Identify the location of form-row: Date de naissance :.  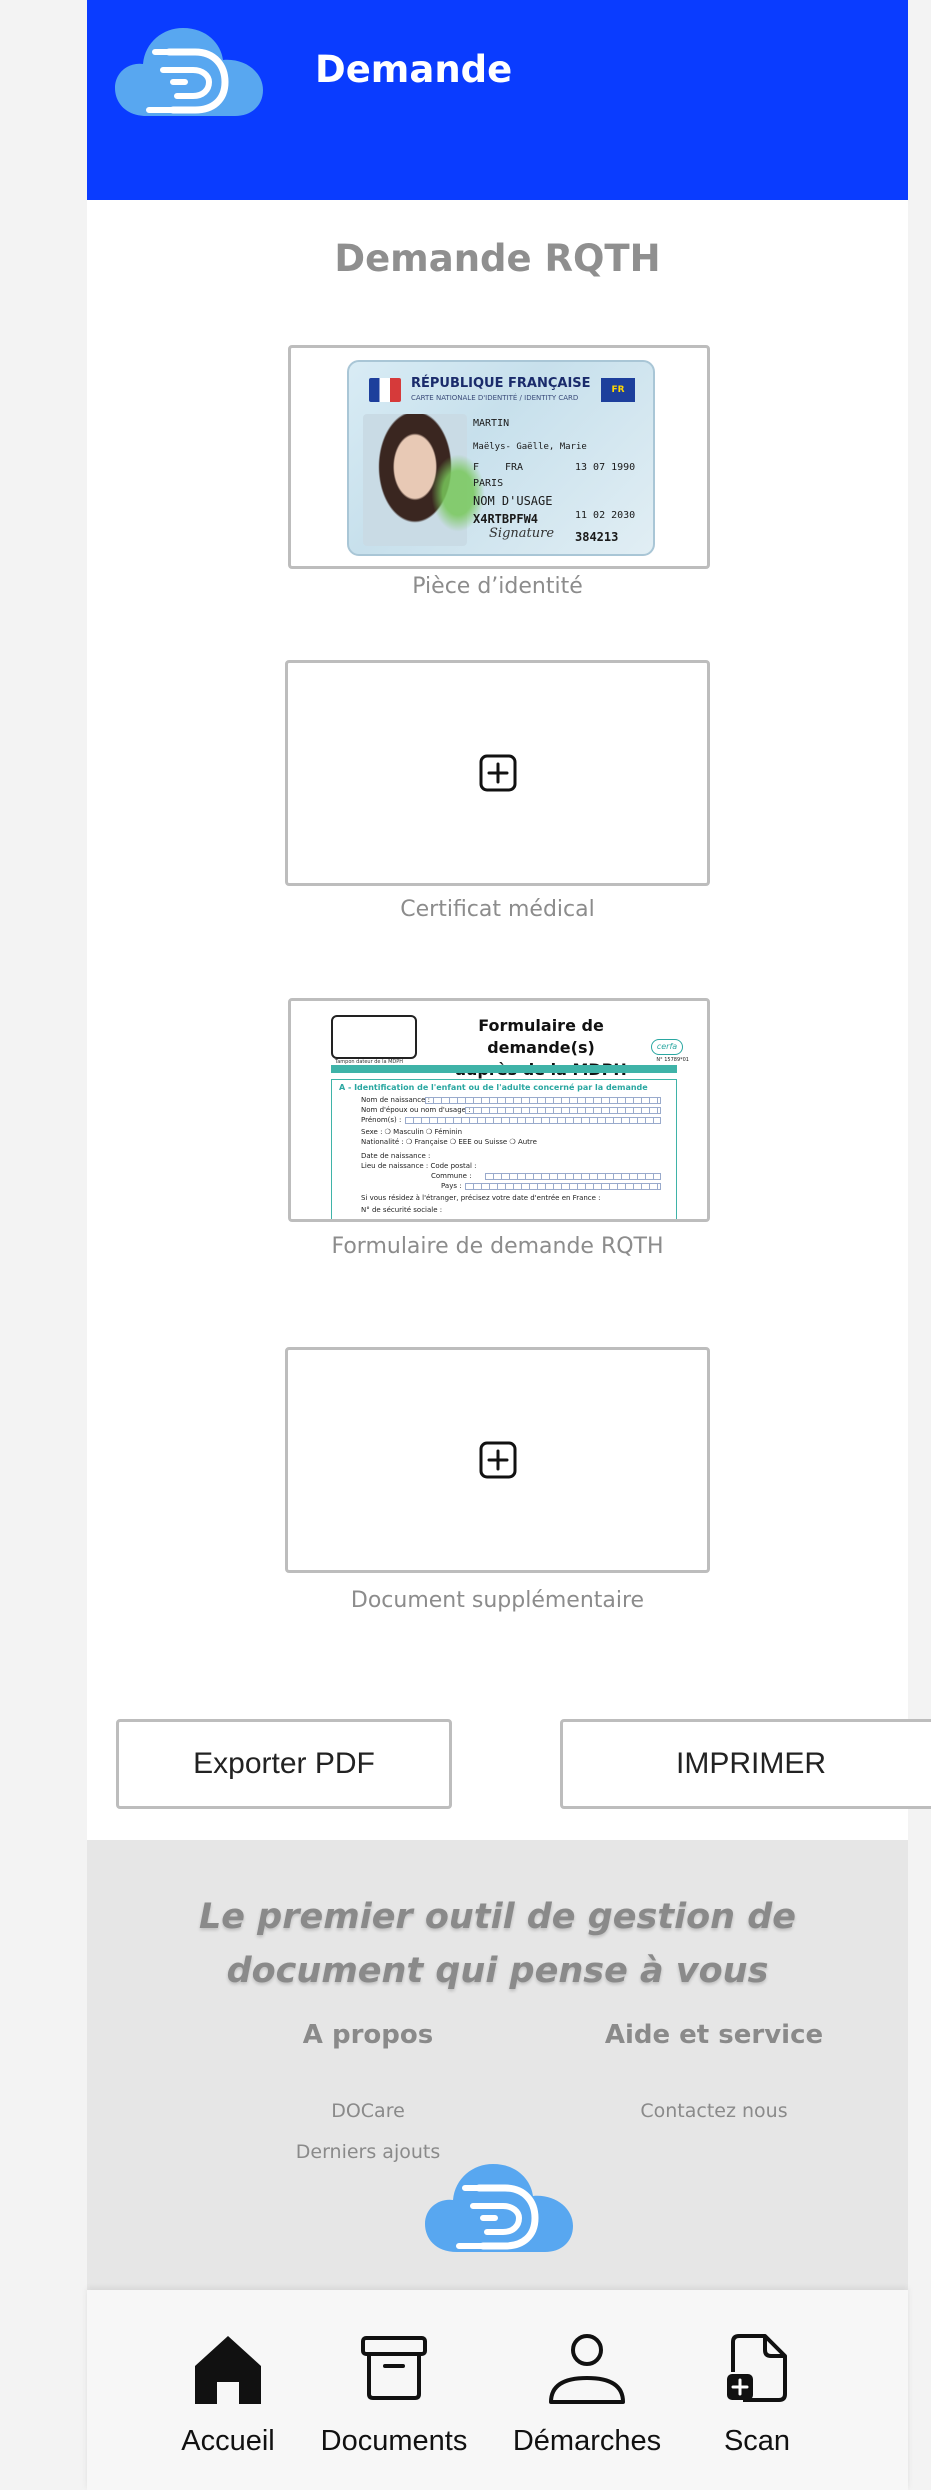
(396, 1156).